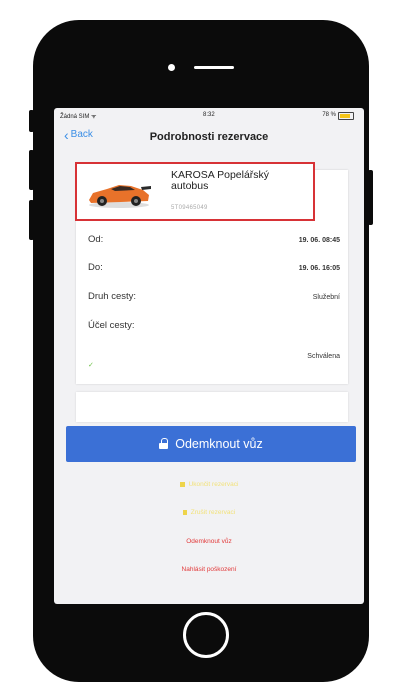 Image resolution: width=393 pixels, height=697 pixels. What do you see at coordinates (346, 116) in the screenshot?
I see `battery-icon` at bounding box center [346, 116].